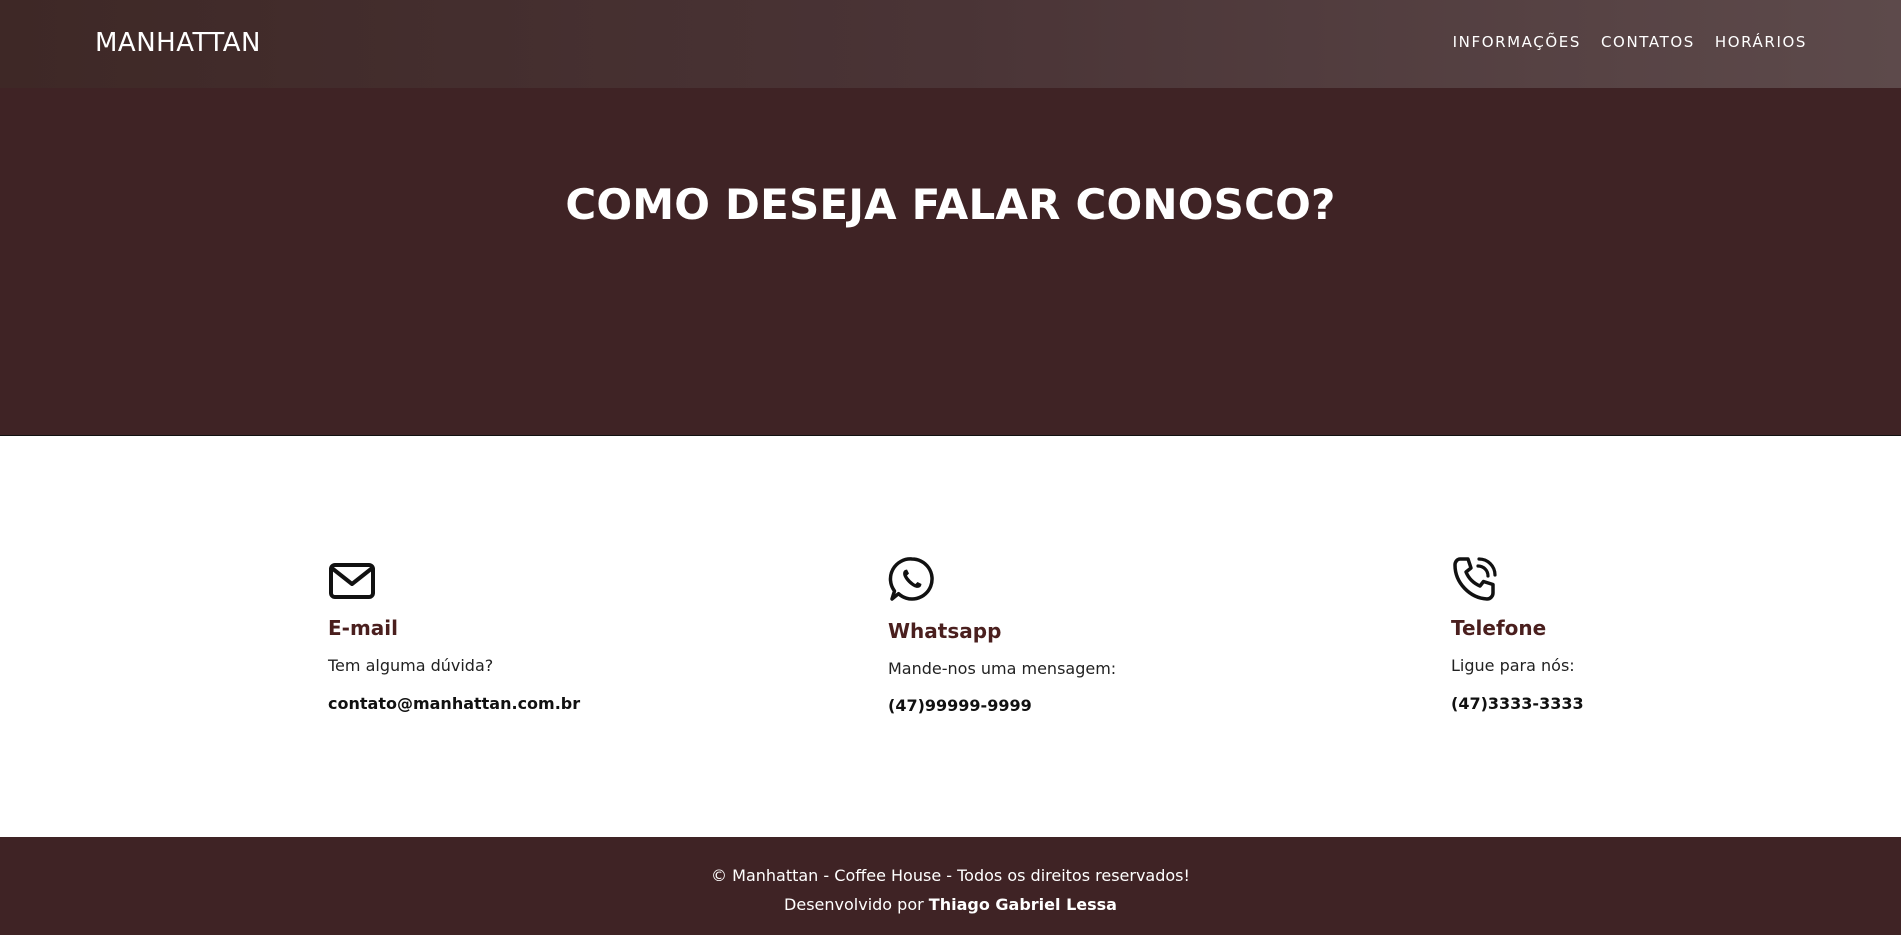 The width and height of the screenshot is (1901, 935). What do you see at coordinates (1761, 42) in the screenshot?
I see `nav-link-horarios: HORÁRIOS` at bounding box center [1761, 42].